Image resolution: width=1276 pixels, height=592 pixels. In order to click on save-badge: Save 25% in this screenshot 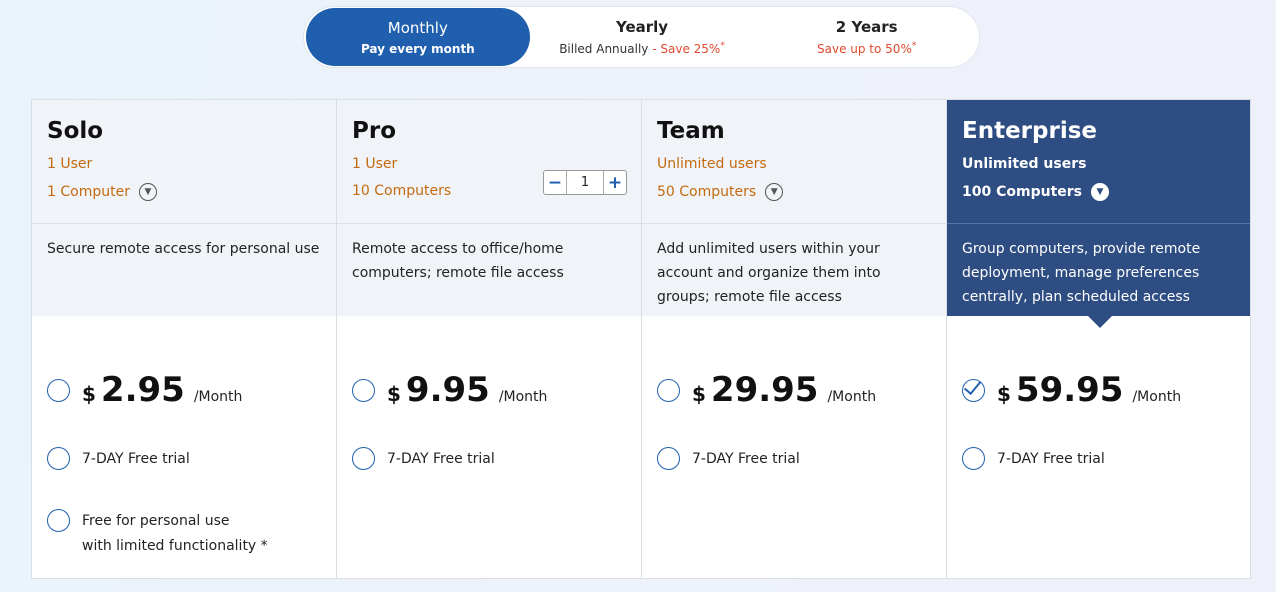, I will do `click(690, 49)`.